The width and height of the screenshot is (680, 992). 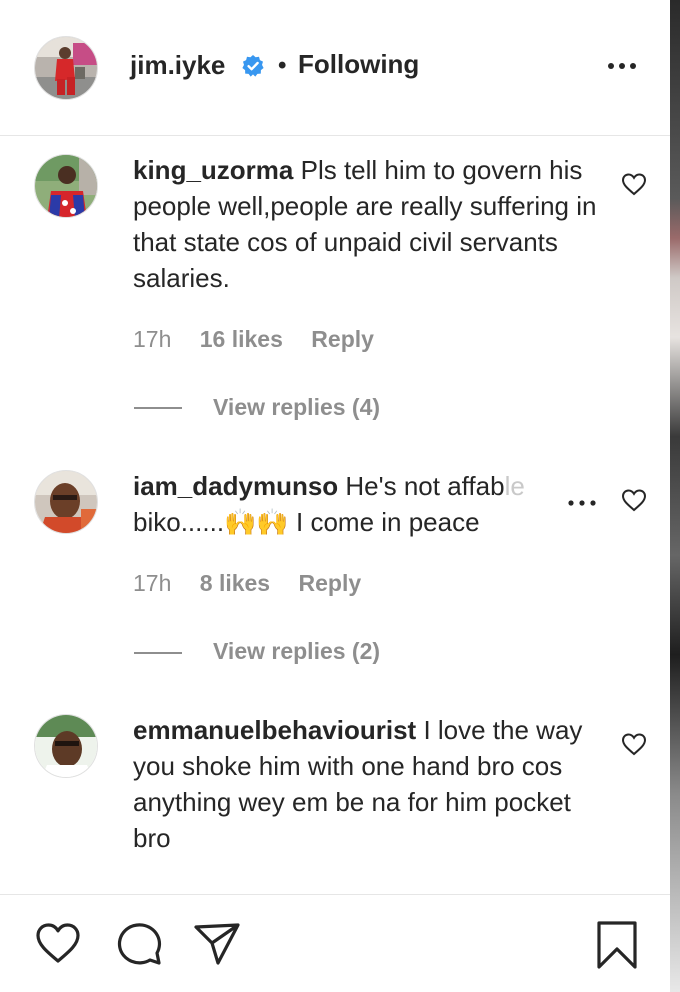 What do you see at coordinates (235, 583) in the screenshot?
I see `comment-likes: 8 likes` at bounding box center [235, 583].